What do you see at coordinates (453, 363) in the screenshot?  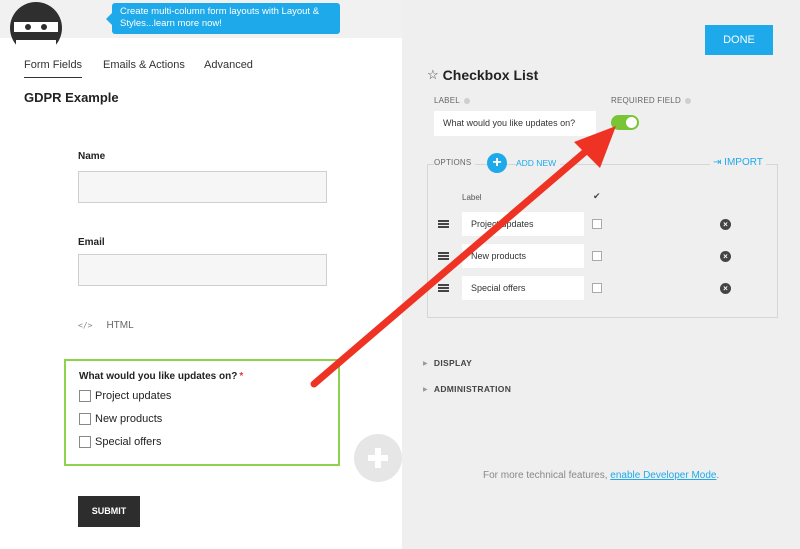 I see `section-display-label: DISPLAY` at bounding box center [453, 363].